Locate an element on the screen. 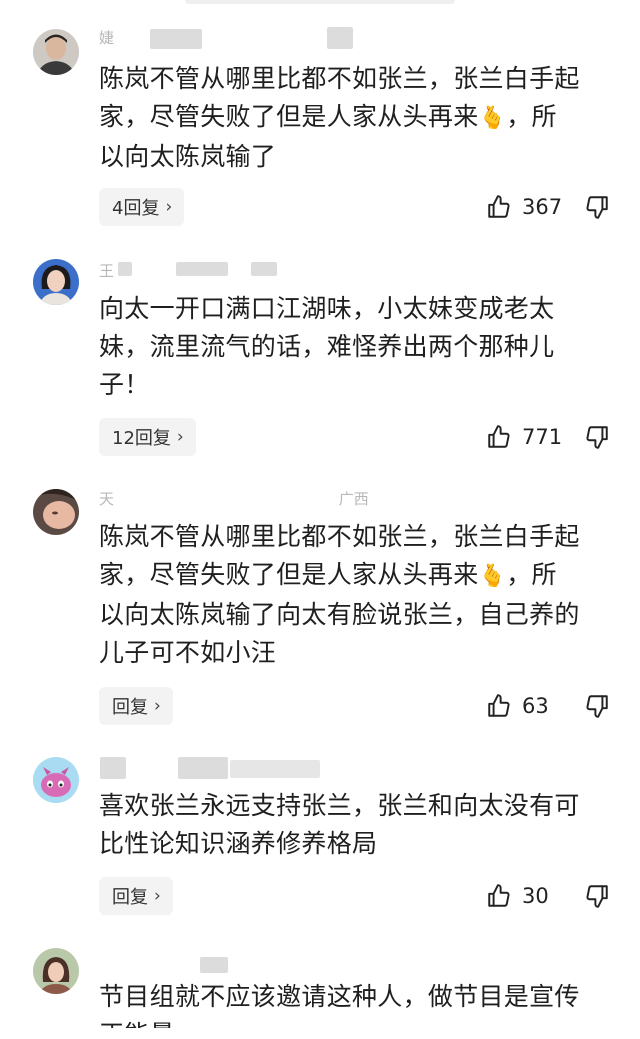 This screenshot has width=640, height=1039. comment-text: 喜欢张兰永远支持张兰，张兰和向太没有可 比性论知识涵养修养格局 is located at coordinates (359, 825).